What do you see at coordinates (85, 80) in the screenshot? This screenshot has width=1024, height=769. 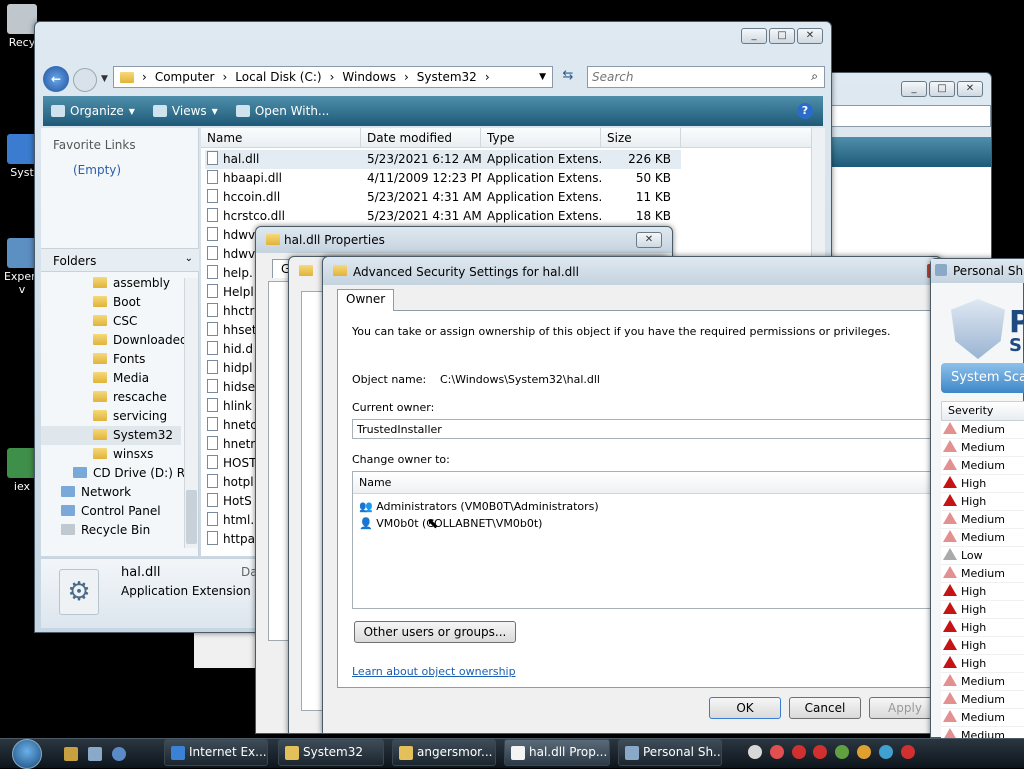 I see `forward-button` at bounding box center [85, 80].